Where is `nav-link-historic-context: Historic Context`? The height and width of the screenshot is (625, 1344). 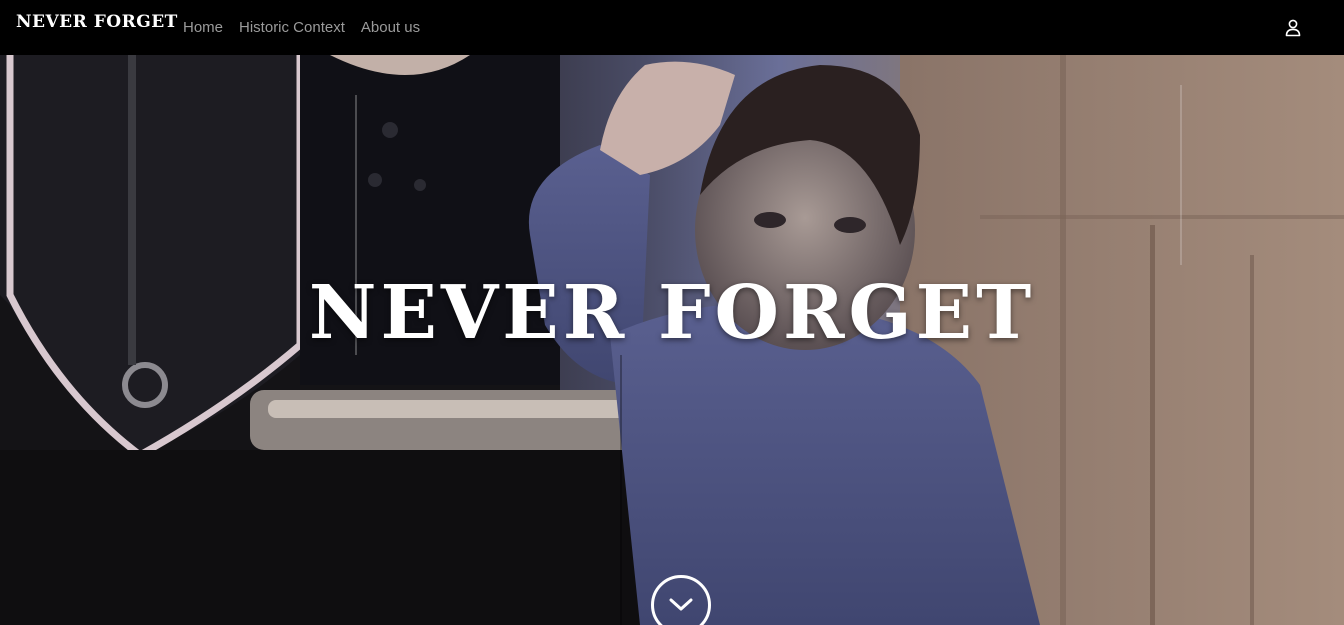
nav-link-historic-context: Historic Context is located at coordinates (292, 27).